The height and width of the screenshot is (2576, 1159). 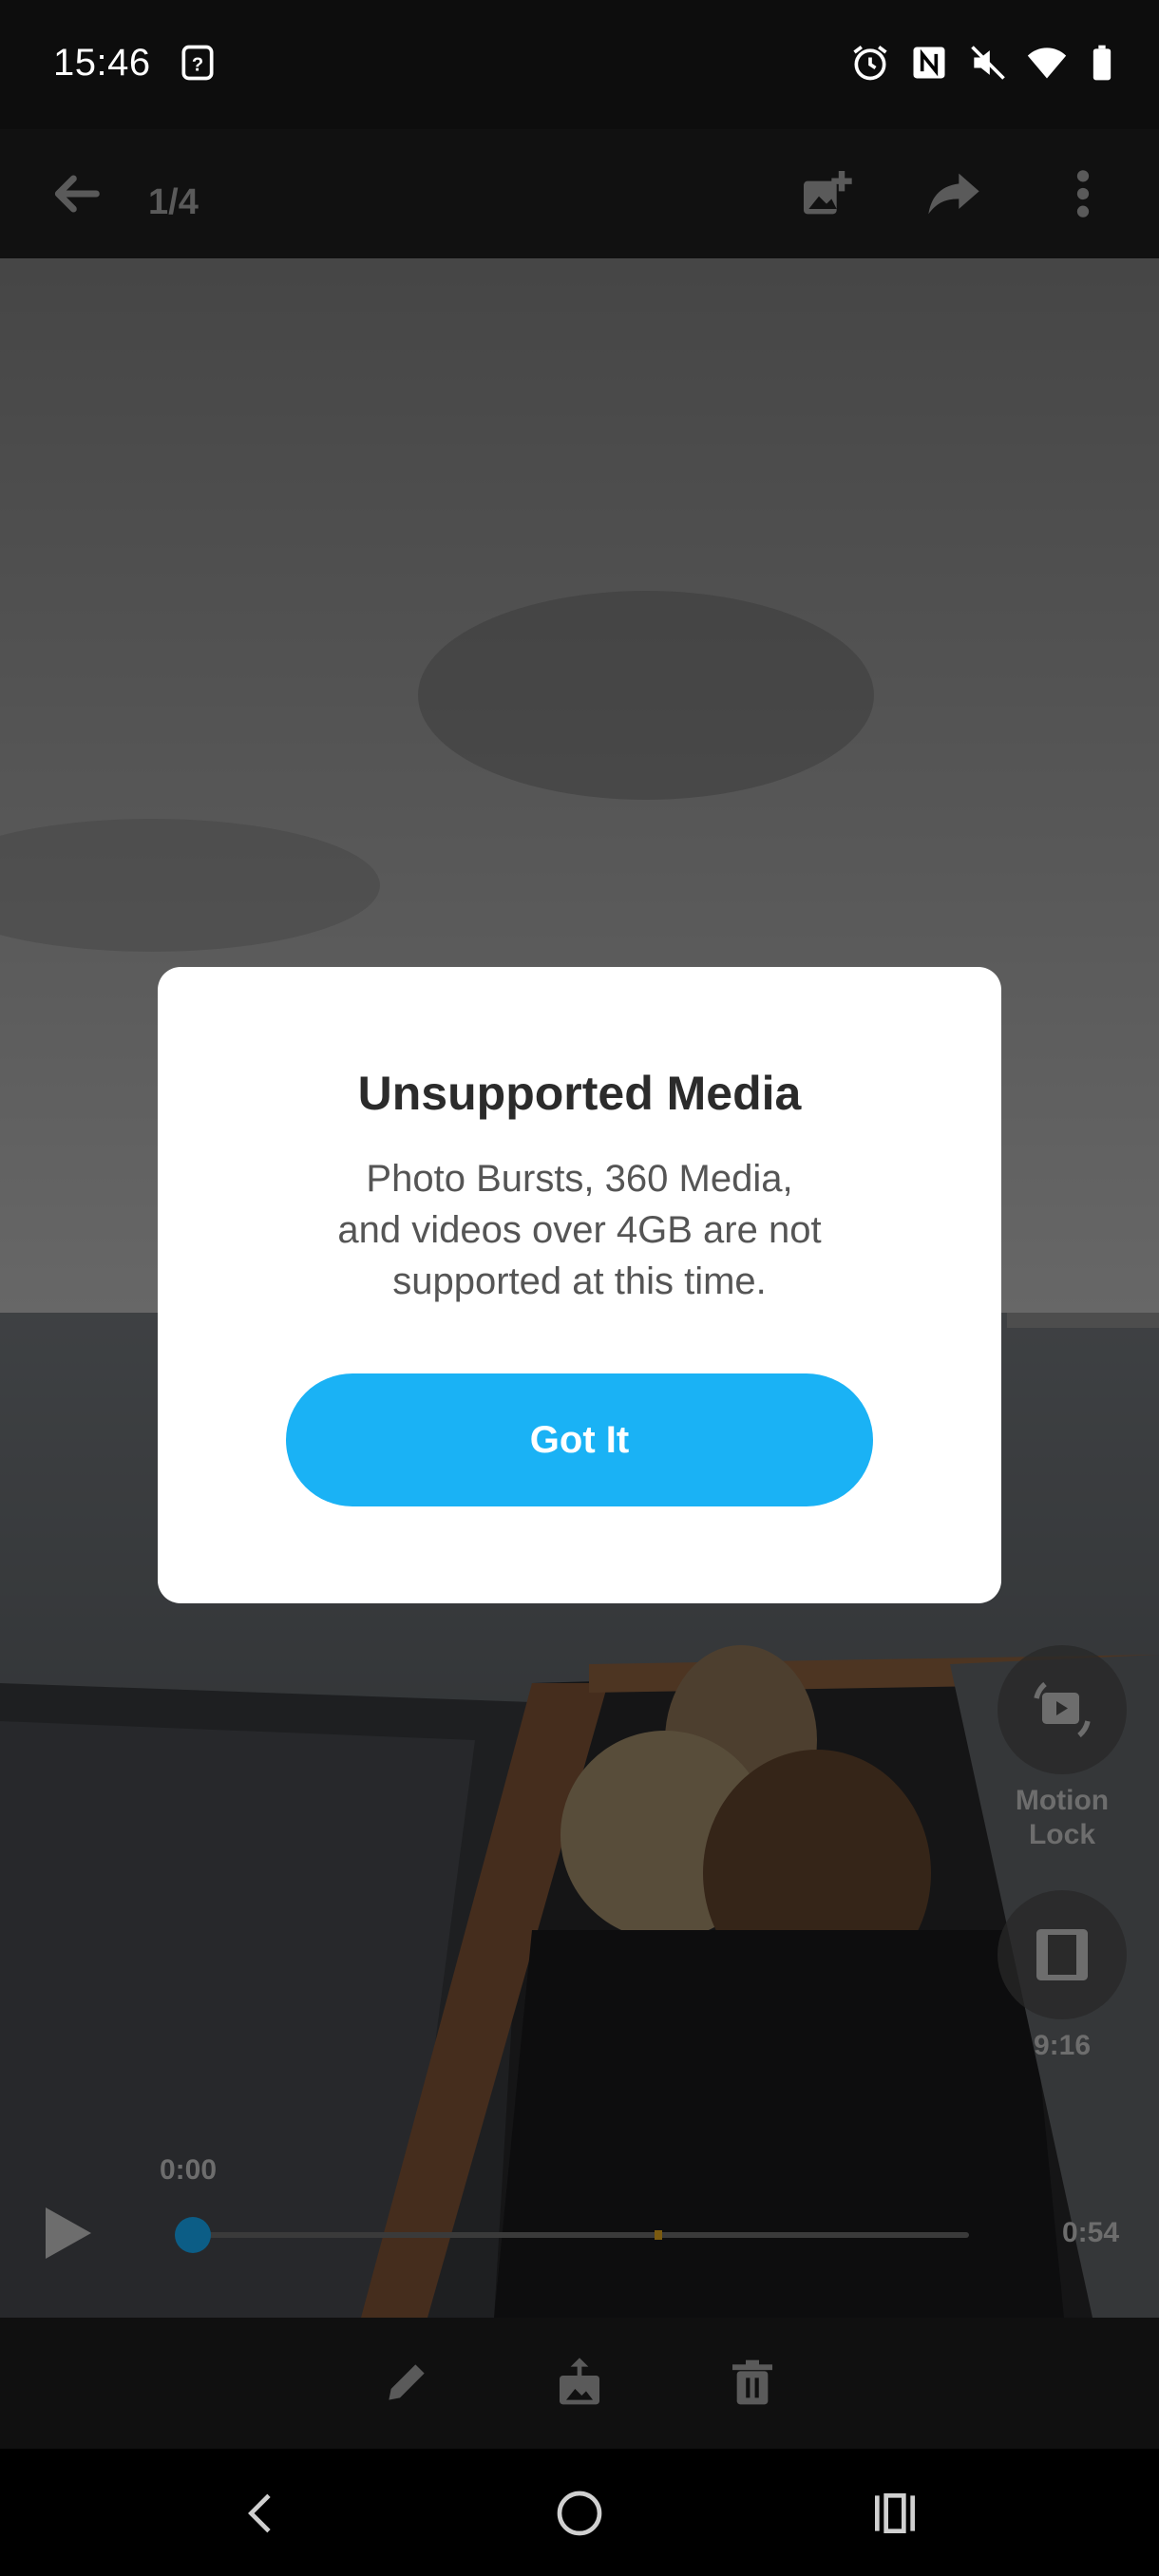 What do you see at coordinates (193, 2235) in the screenshot?
I see `scrub-handle` at bounding box center [193, 2235].